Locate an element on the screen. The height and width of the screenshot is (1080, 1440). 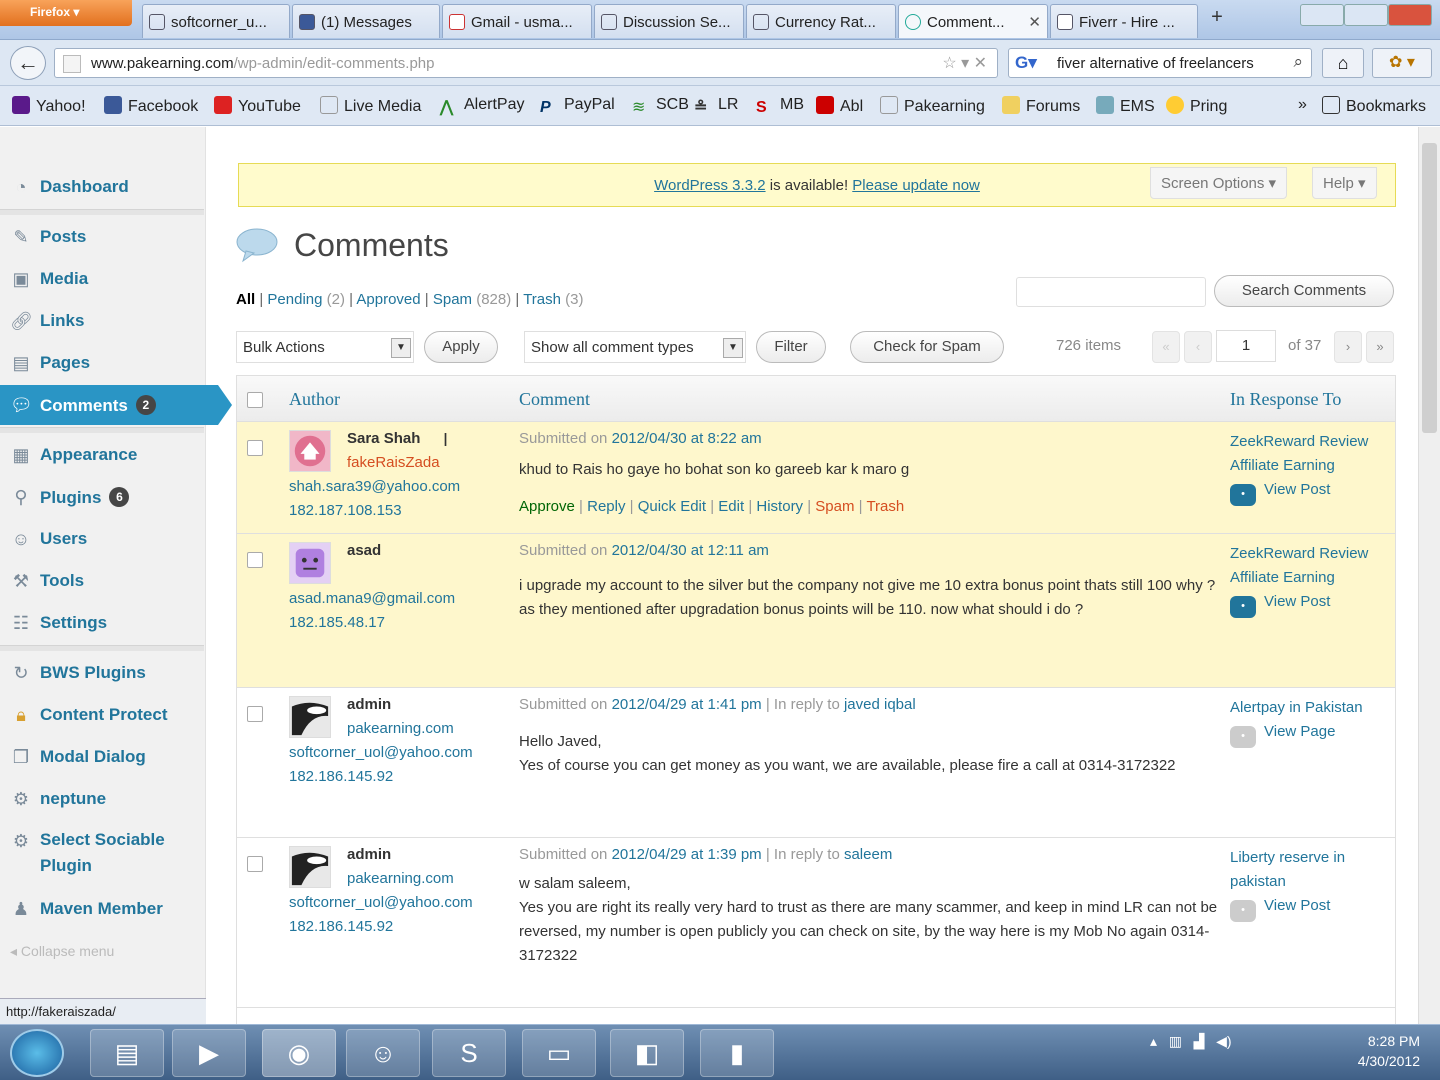
sidebar-item-links: 🔗︎ Links is located at coordinates (102, 321).